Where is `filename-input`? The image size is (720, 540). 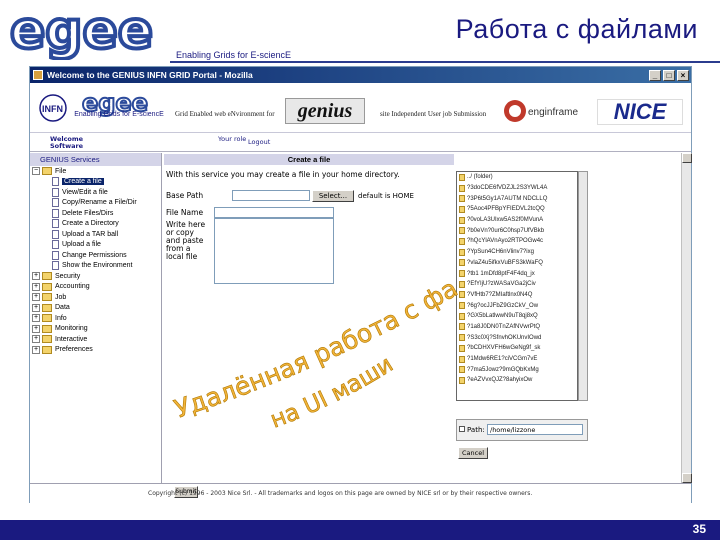
filename-input is located at coordinates (274, 212).